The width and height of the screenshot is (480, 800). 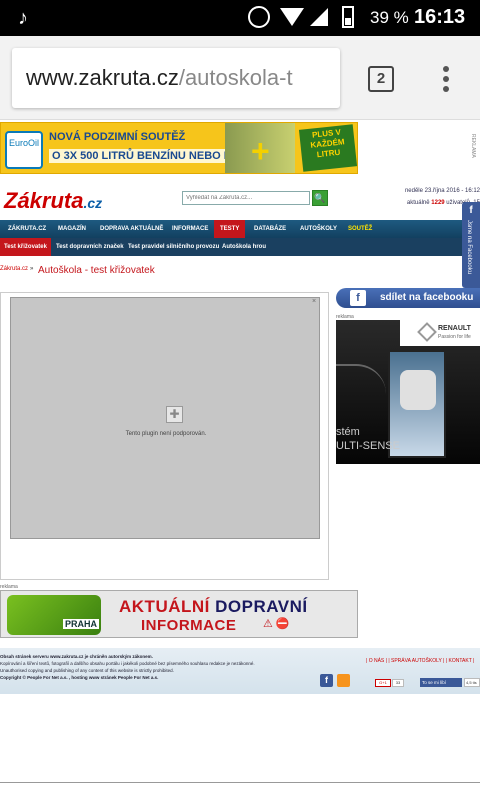 I want to click on nav-item-soutez: SOUTĚŽ, so click(x=360, y=229).